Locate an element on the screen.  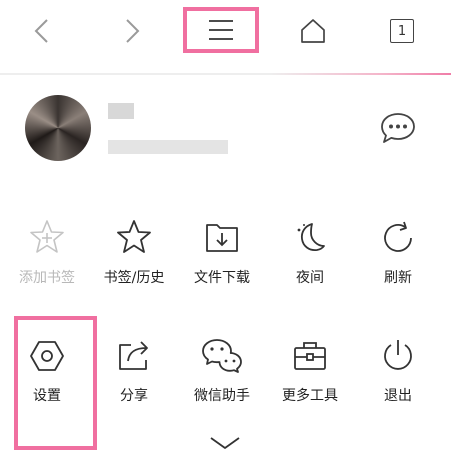
refresh-icon is located at coordinates (398, 236).